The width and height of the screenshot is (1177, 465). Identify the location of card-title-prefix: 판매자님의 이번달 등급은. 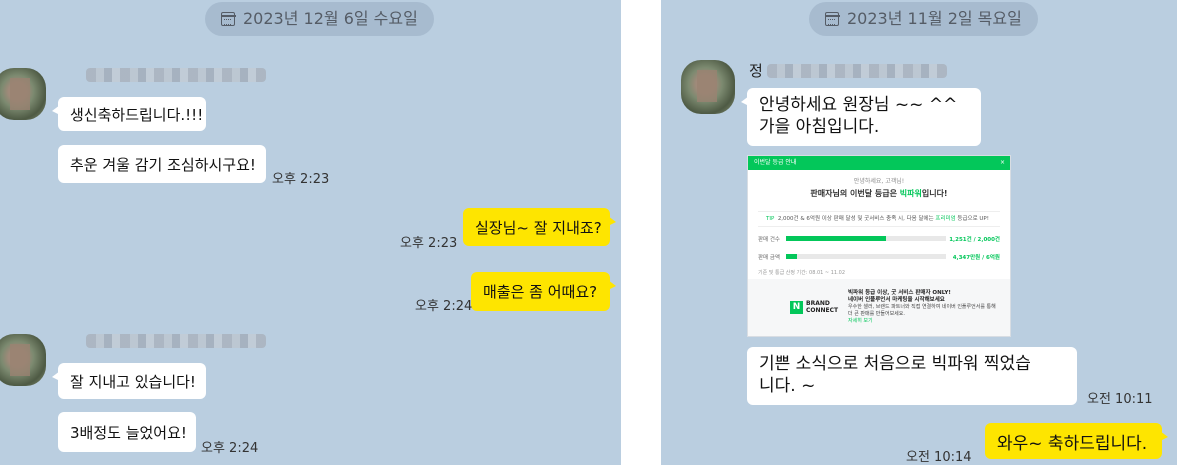
(855, 193).